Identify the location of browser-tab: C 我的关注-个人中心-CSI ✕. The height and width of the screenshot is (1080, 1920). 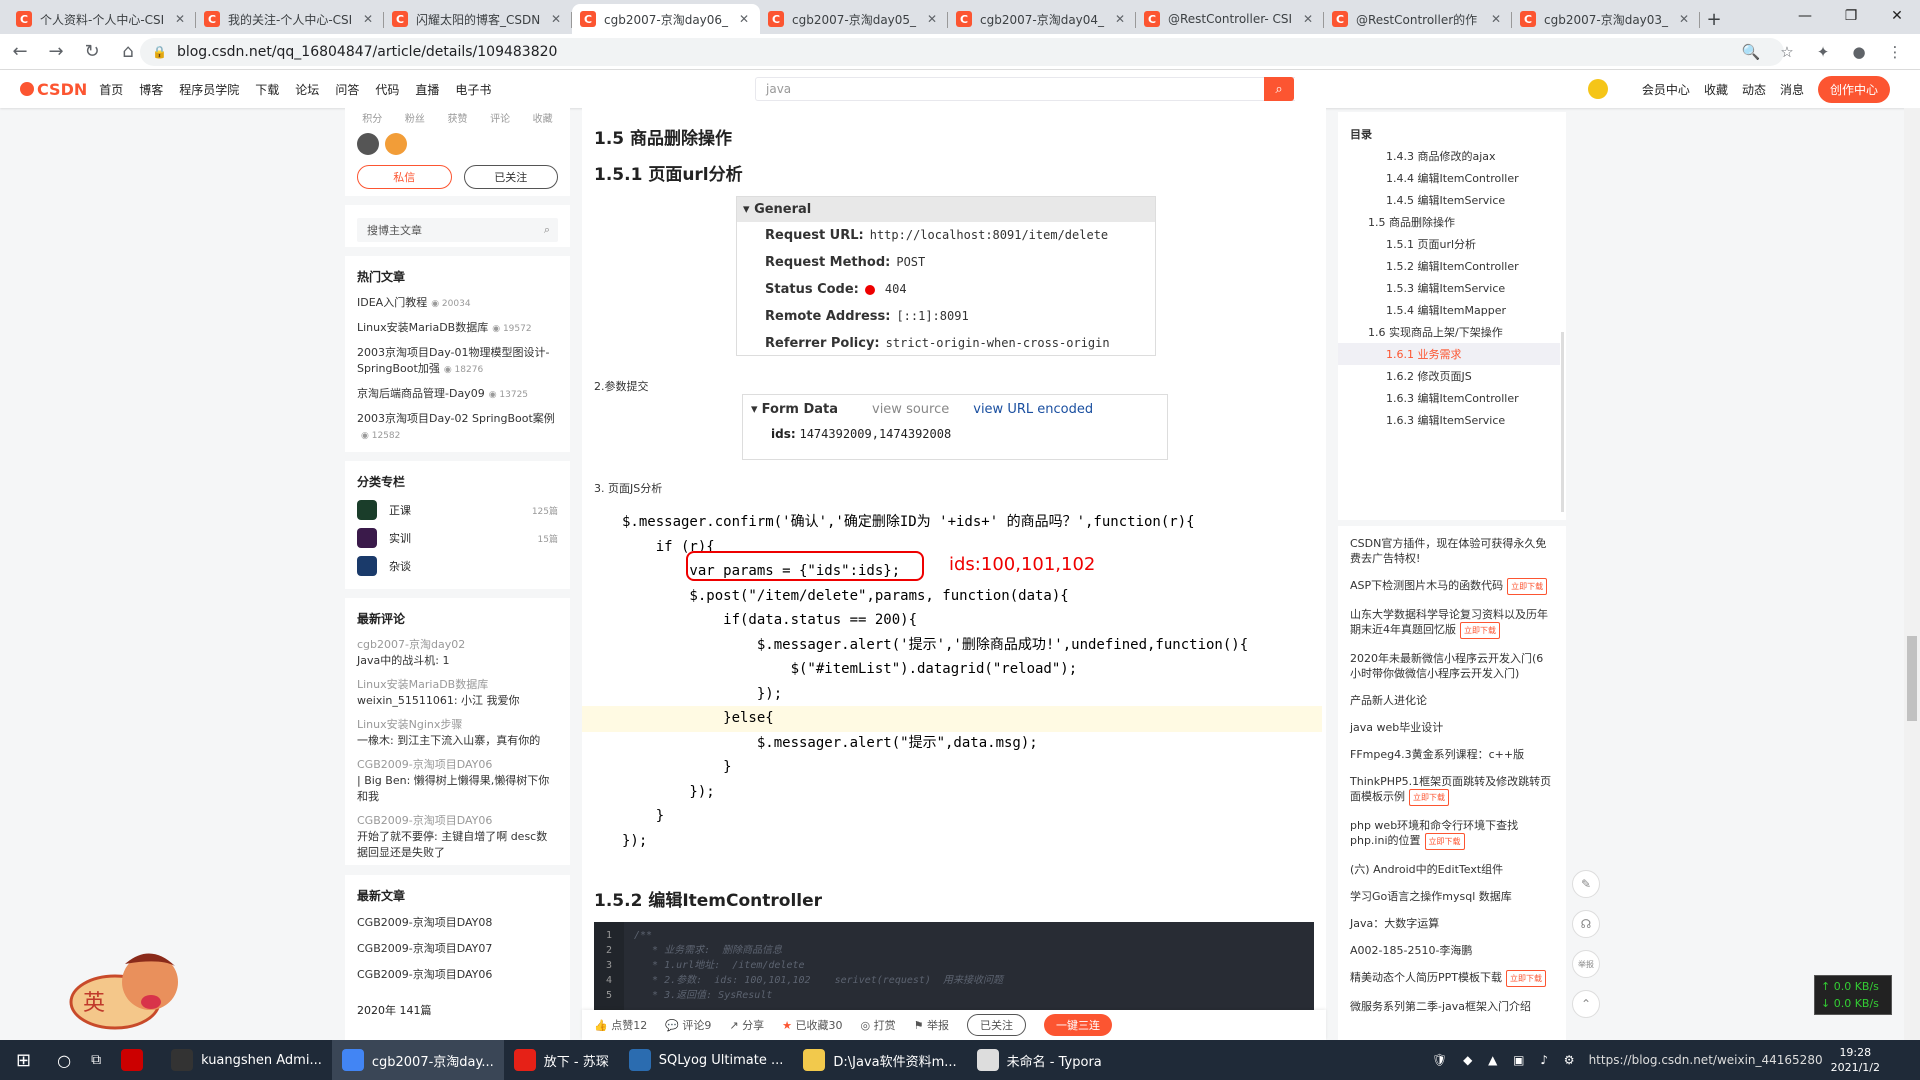
(290, 19).